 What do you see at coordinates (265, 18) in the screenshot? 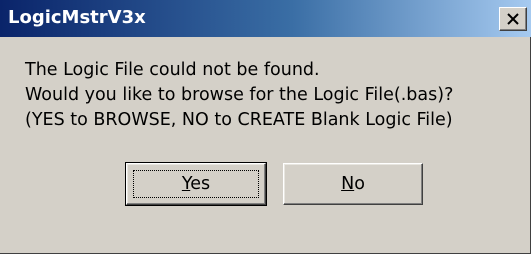
I see `title-bar: LogicMstrV3x` at bounding box center [265, 18].